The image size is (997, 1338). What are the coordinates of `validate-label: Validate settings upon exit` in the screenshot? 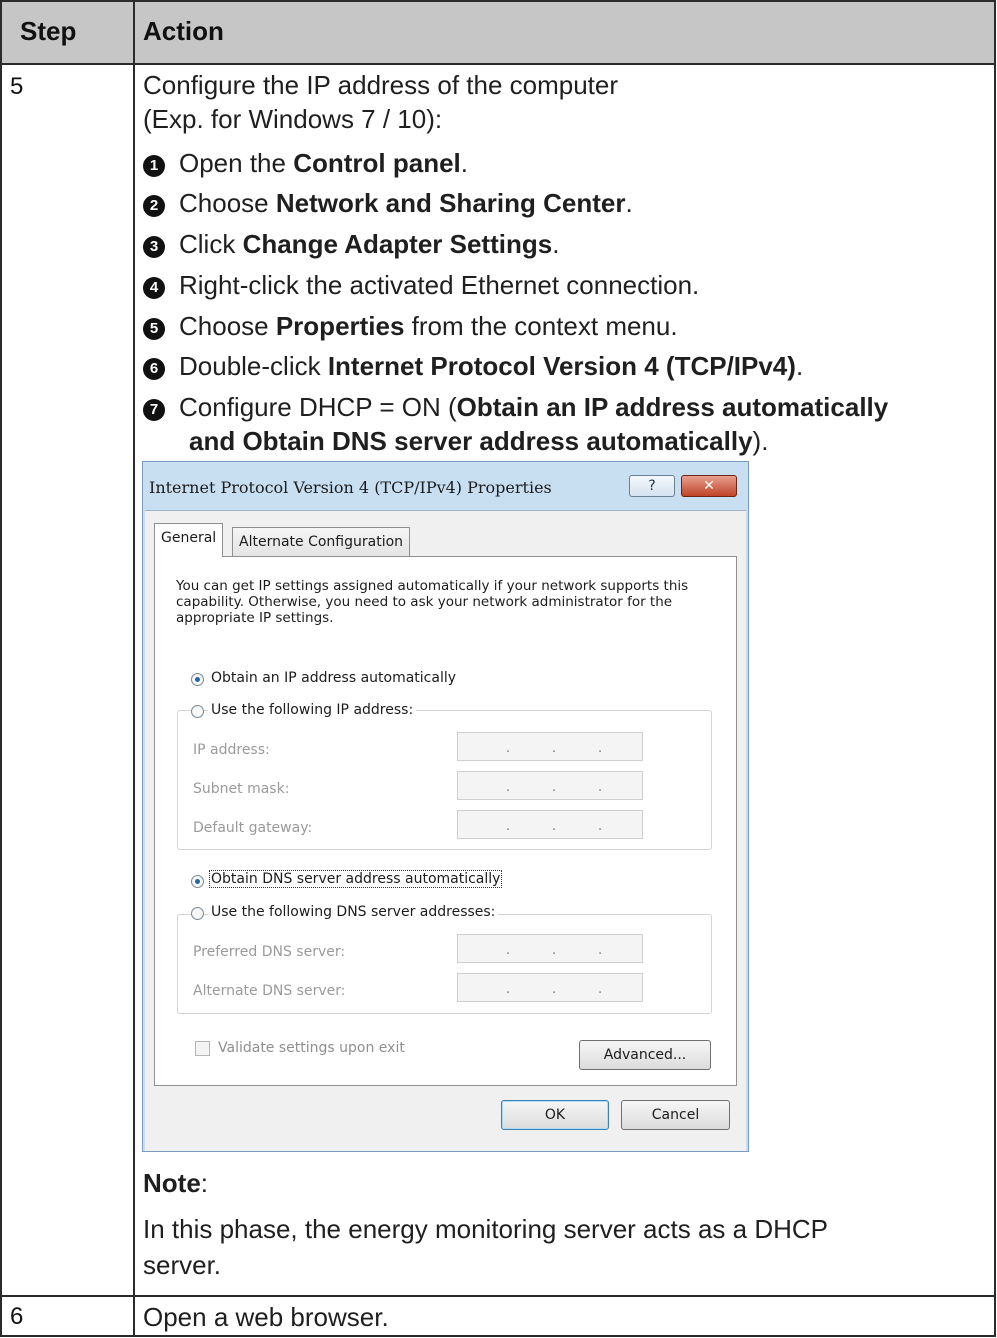 It's located at (311, 1048).